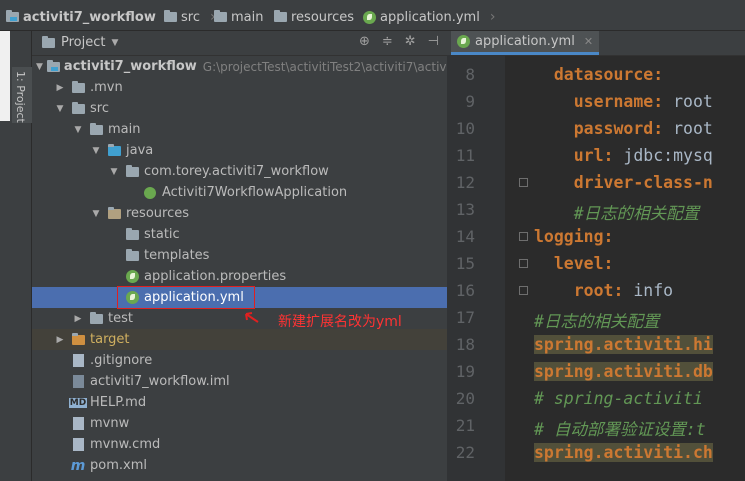 Image resolution: width=745 pixels, height=481 pixels. I want to click on tree-item: mvnw, so click(239, 423).